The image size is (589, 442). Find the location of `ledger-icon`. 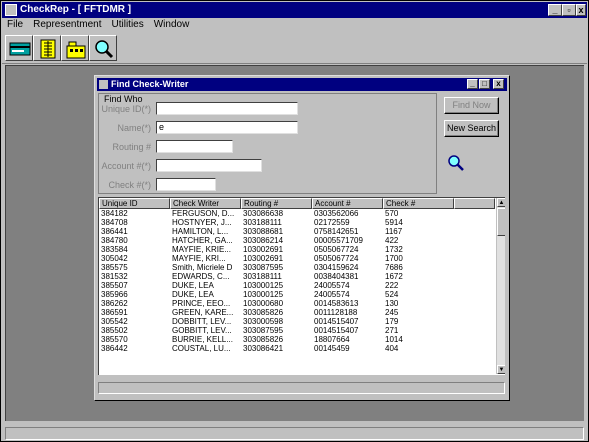

ledger-icon is located at coordinates (48, 49).